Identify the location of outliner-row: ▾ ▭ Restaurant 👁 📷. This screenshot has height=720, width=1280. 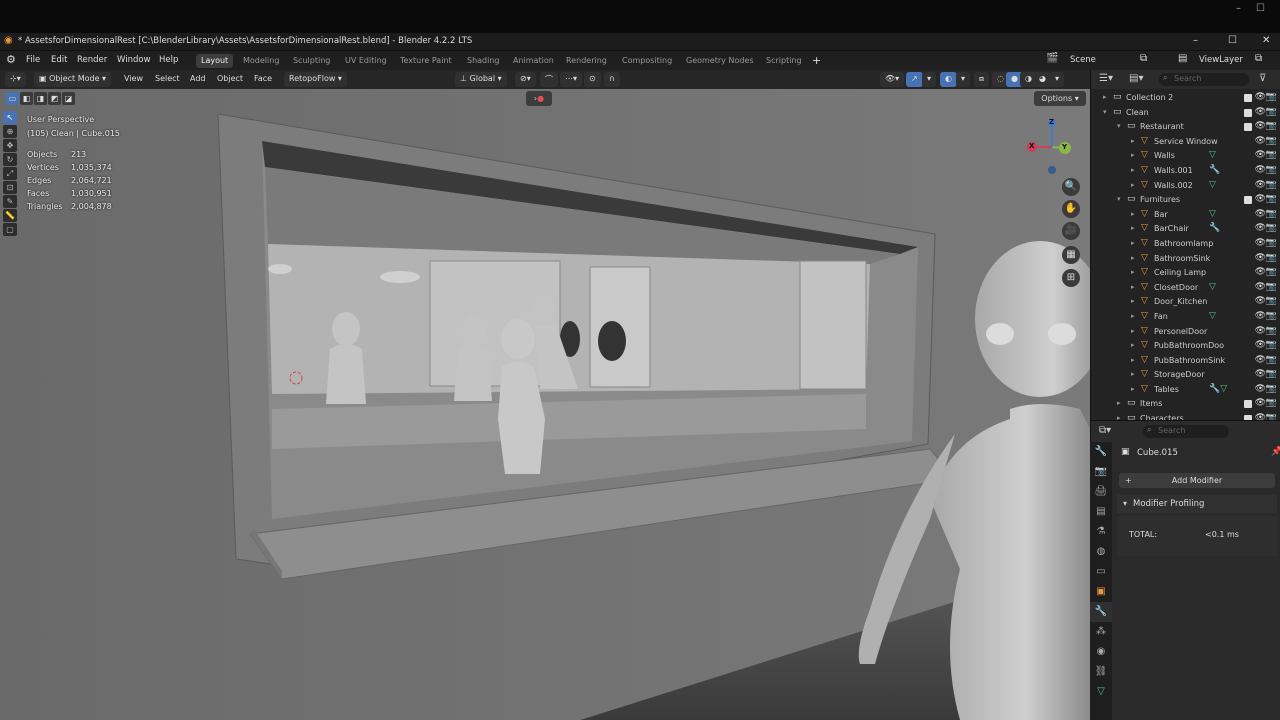
(1185, 127).